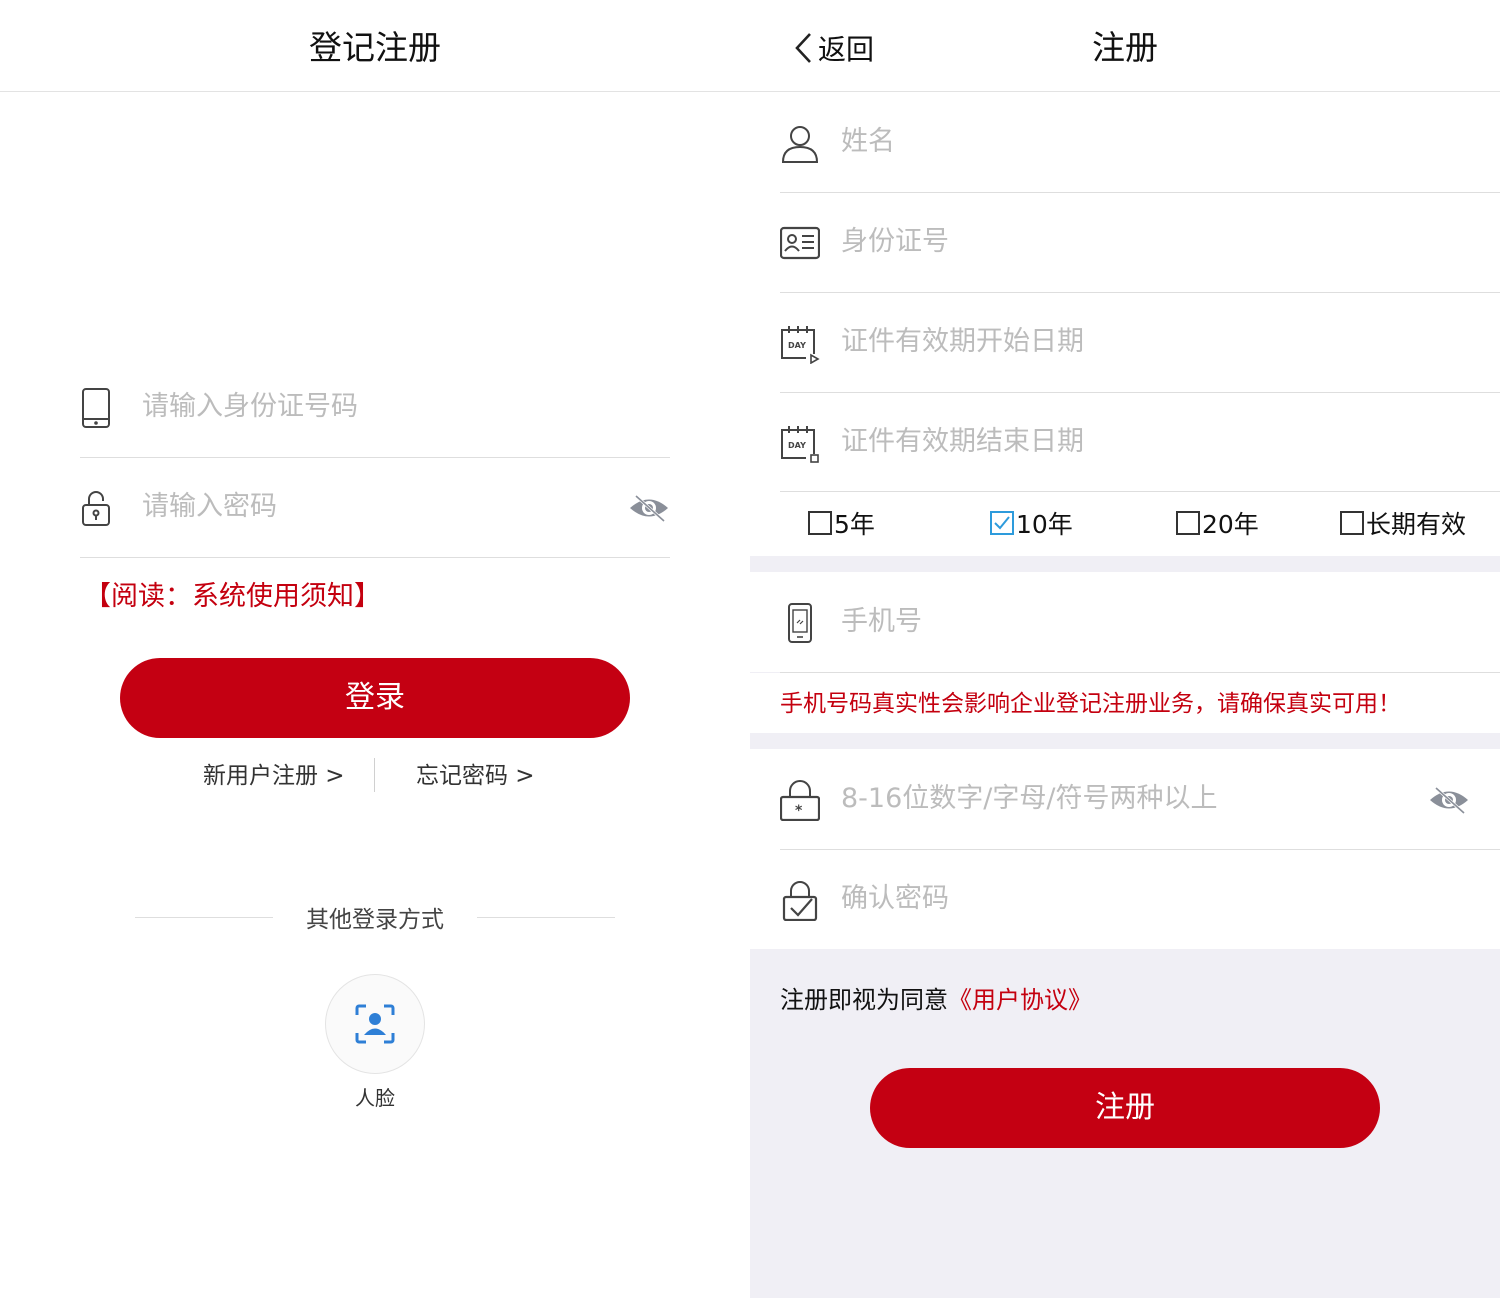  What do you see at coordinates (820, 523) in the screenshot?
I see `checkbox-5y` at bounding box center [820, 523].